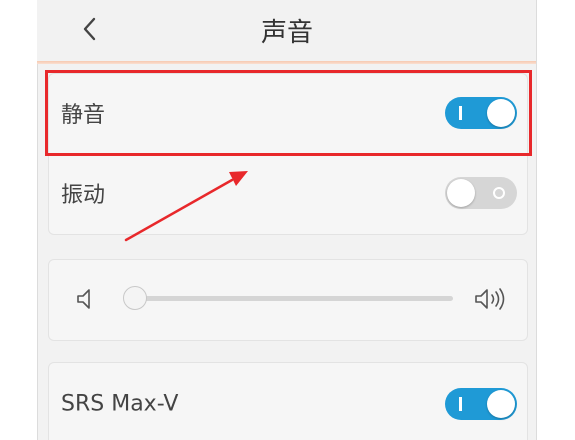 The width and height of the screenshot is (575, 440). I want to click on srs-row: SRS Max-V, so click(288, 402).